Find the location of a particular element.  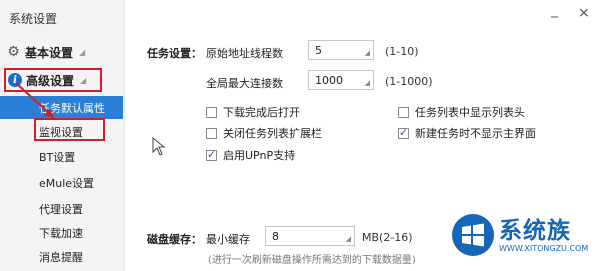

close-button: × is located at coordinates (584, 13).